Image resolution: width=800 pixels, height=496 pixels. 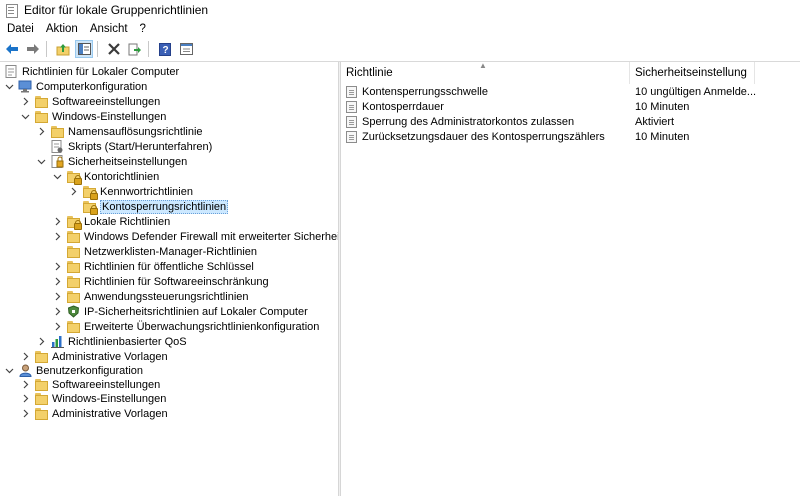 I want to click on tree-item-c-security: Sicherheitseinstellungen, so click(x=111, y=161).